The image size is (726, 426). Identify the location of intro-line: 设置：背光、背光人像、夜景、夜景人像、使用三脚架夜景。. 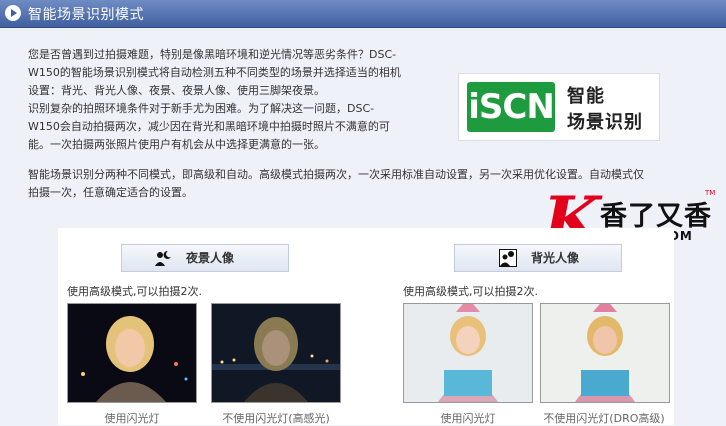
(176, 90).